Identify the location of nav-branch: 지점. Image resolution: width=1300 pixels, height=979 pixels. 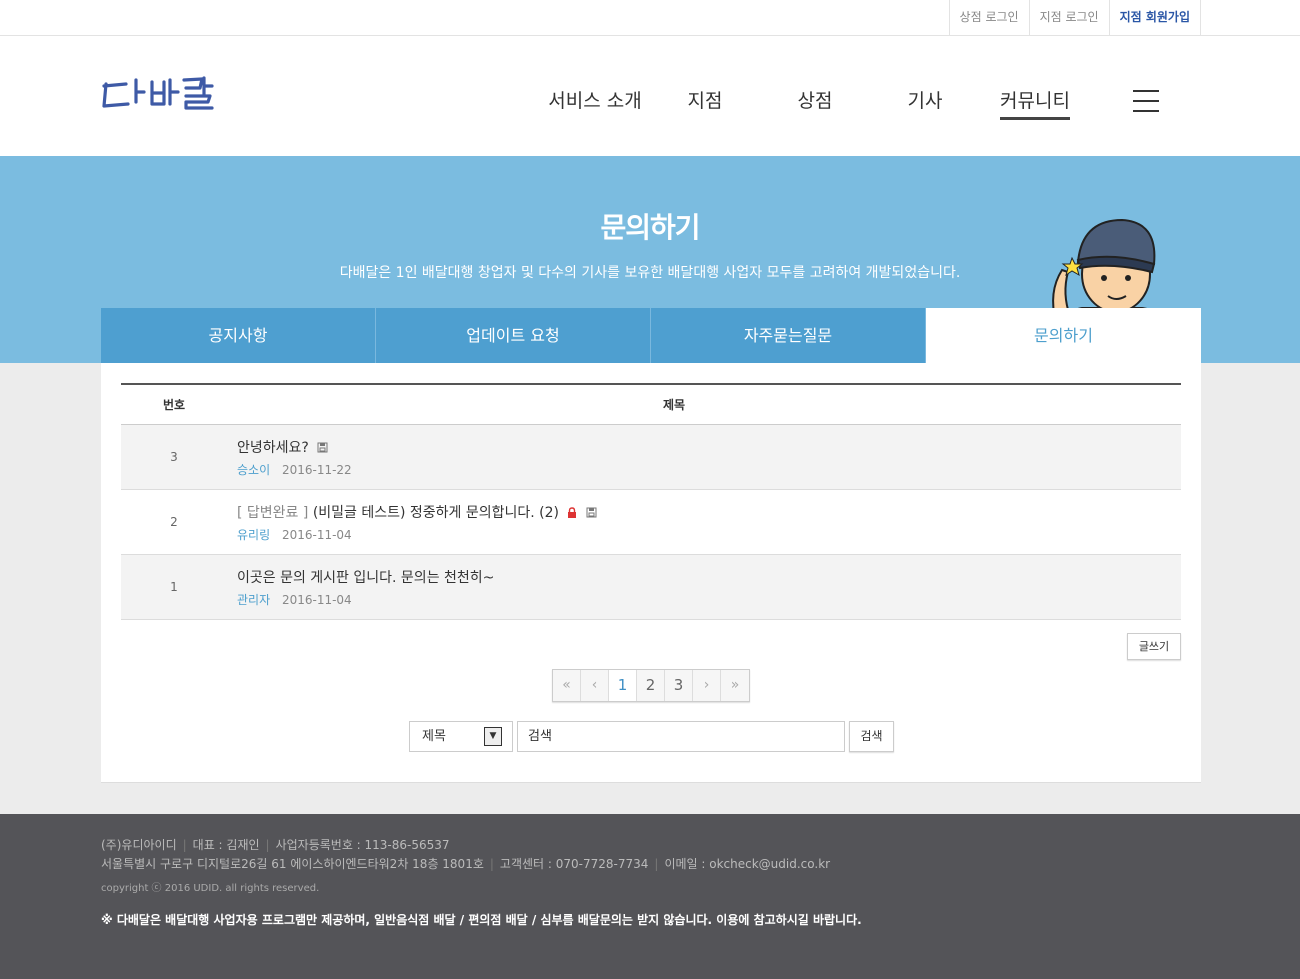
(705, 104).